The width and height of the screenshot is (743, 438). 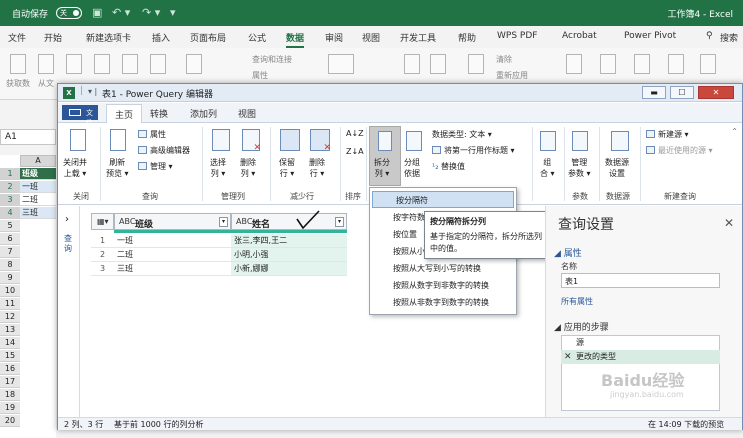 What do you see at coordinates (173, 12) in the screenshot?
I see `qat-menu-icon: ▾` at bounding box center [173, 12].